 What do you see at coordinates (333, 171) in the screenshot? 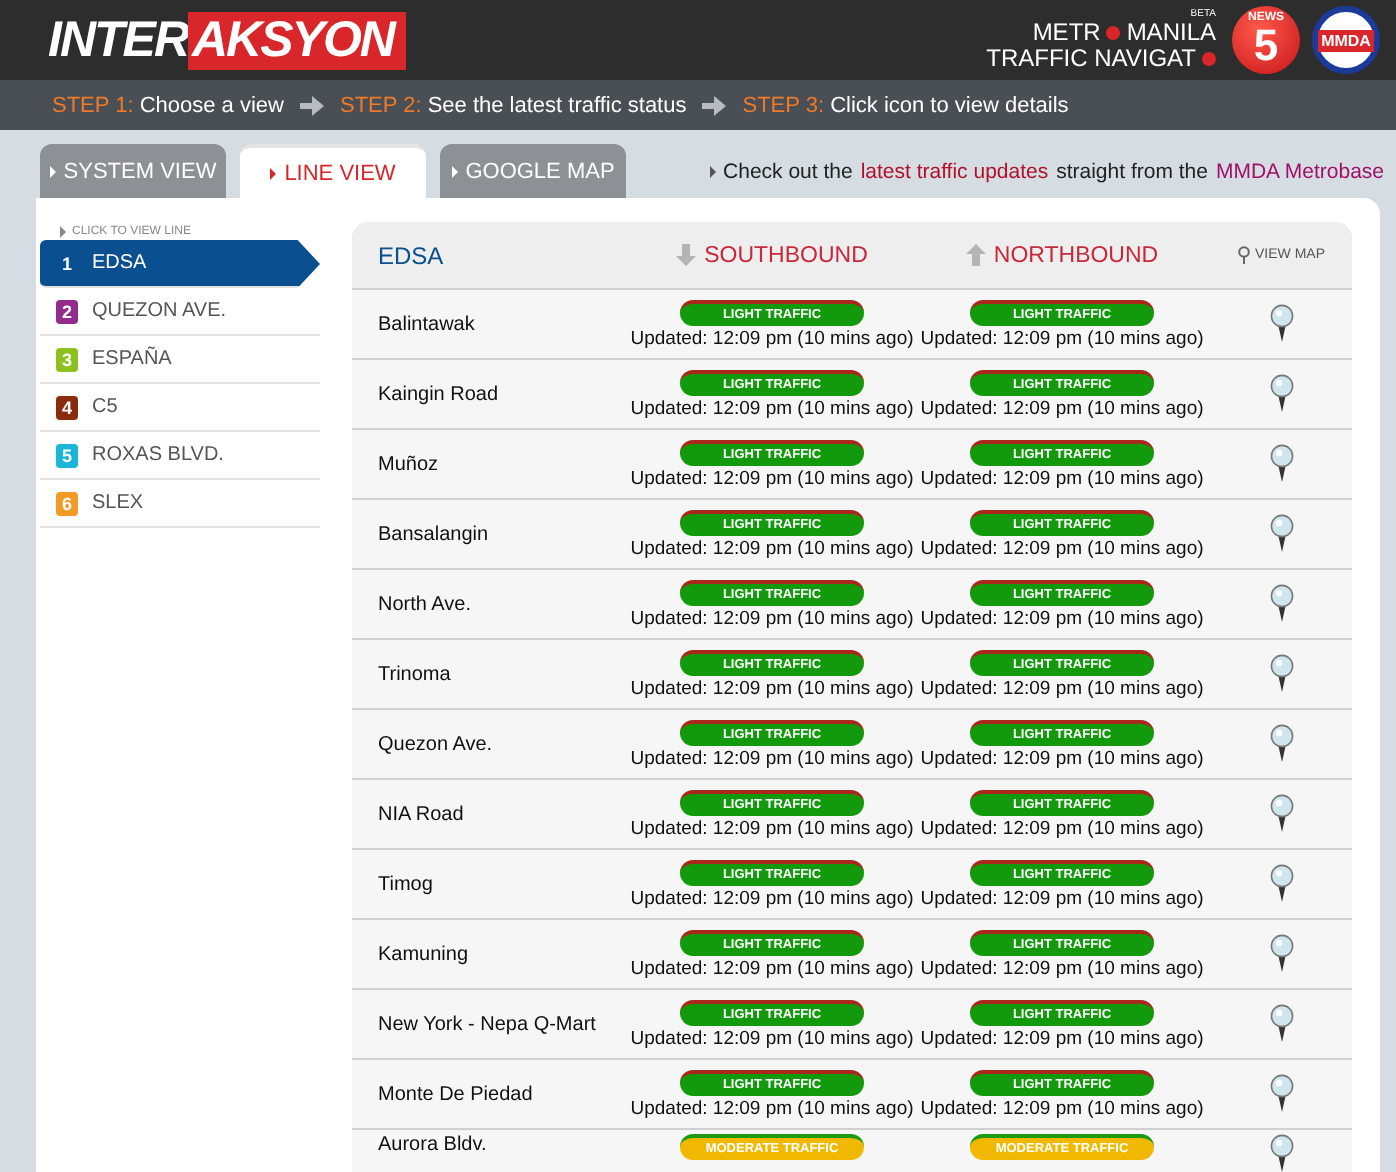
I see `view-tab: LINE VIEW` at bounding box center [333, 171].